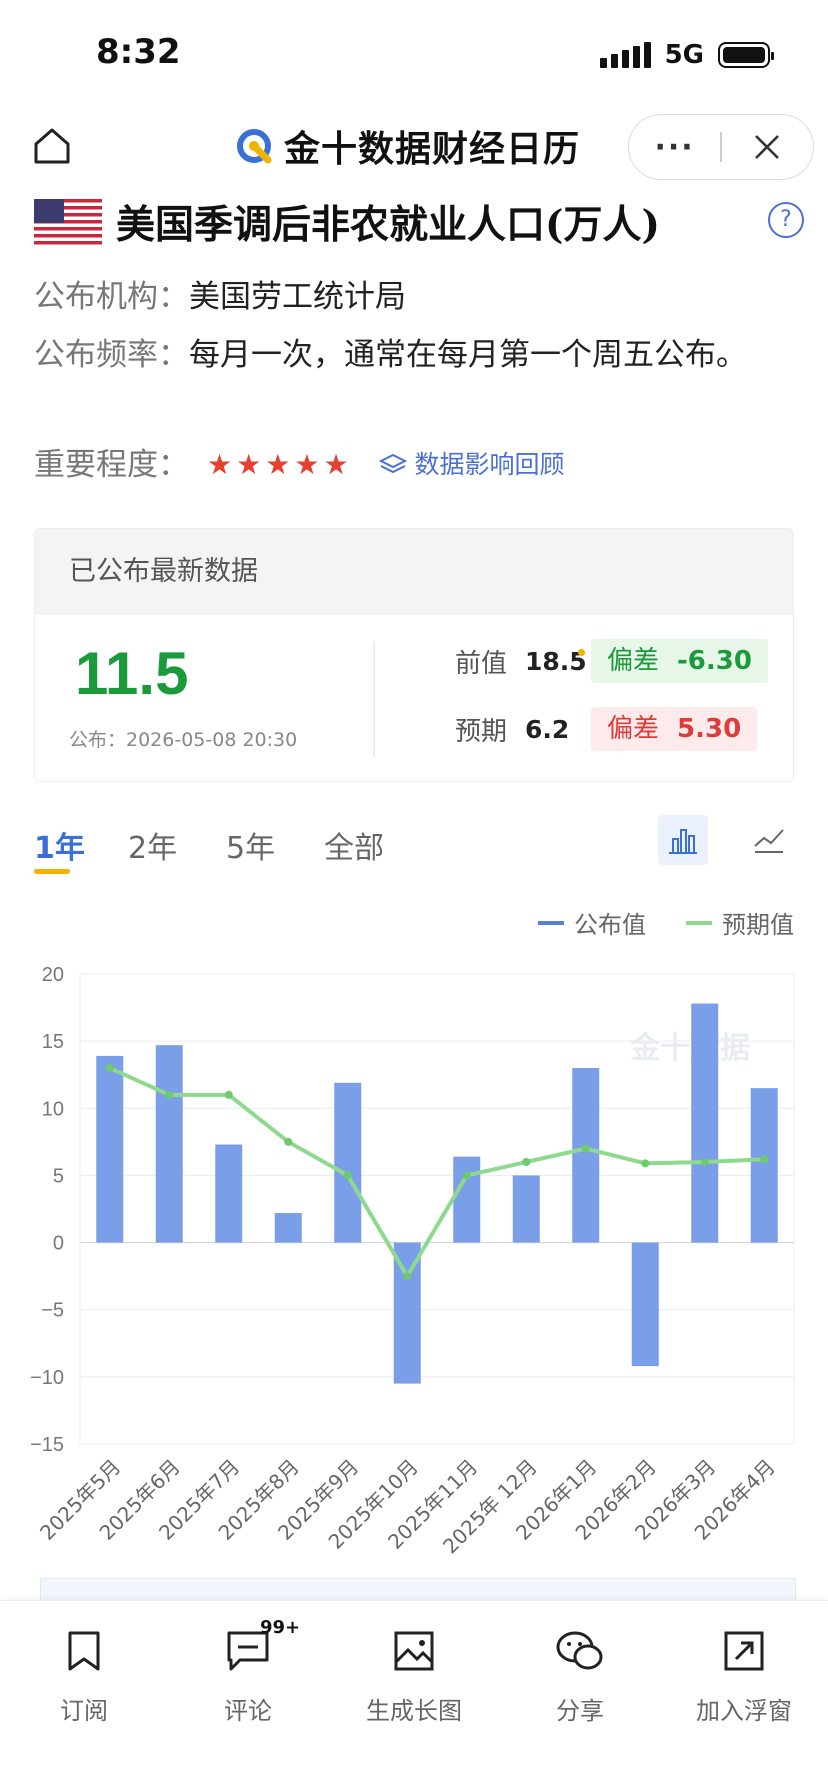  I want to click on deviation-previous-badge: 偏差 -6.30, so click(679, 661).